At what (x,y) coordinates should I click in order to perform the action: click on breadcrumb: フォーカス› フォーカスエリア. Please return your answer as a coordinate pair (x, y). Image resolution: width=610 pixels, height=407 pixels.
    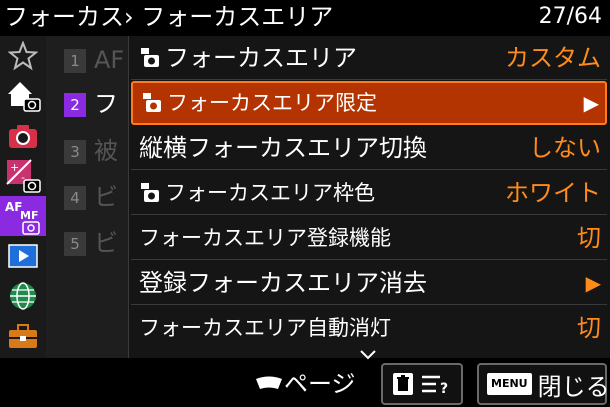
    Looking at the image, I should click on (169, 17).